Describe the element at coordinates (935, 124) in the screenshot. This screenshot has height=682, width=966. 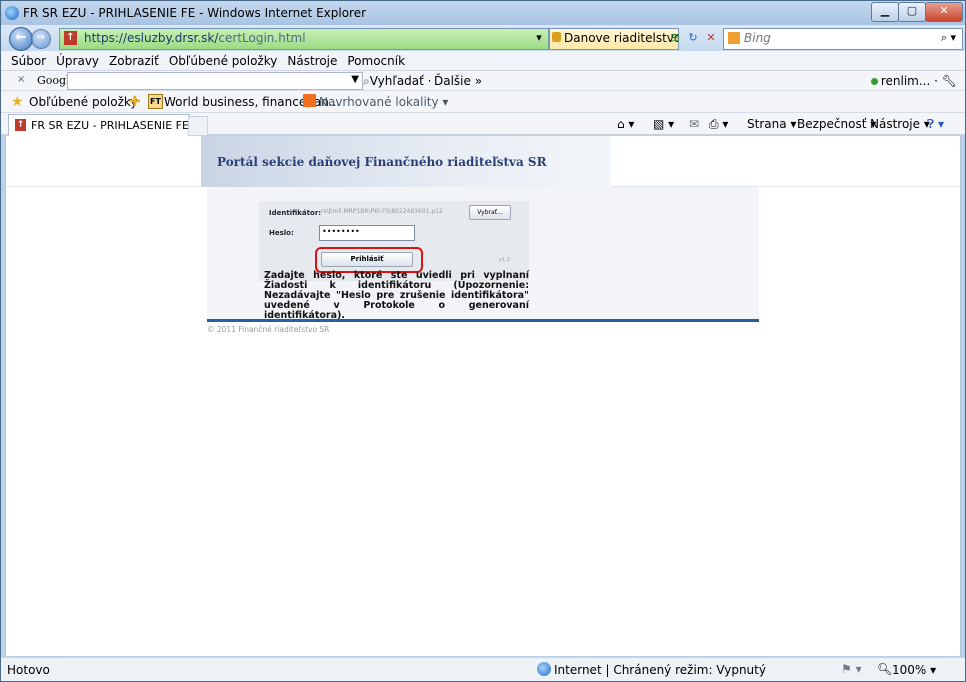
I see `help-icon: ❓︎ ▾` at that location.